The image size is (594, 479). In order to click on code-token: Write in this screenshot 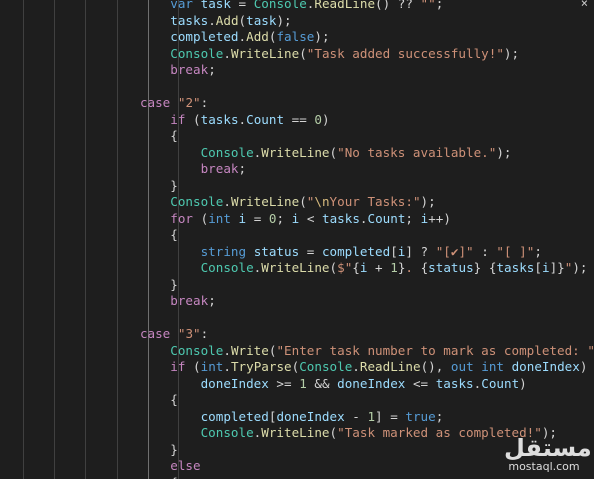, I will do `click(249, 350)`.